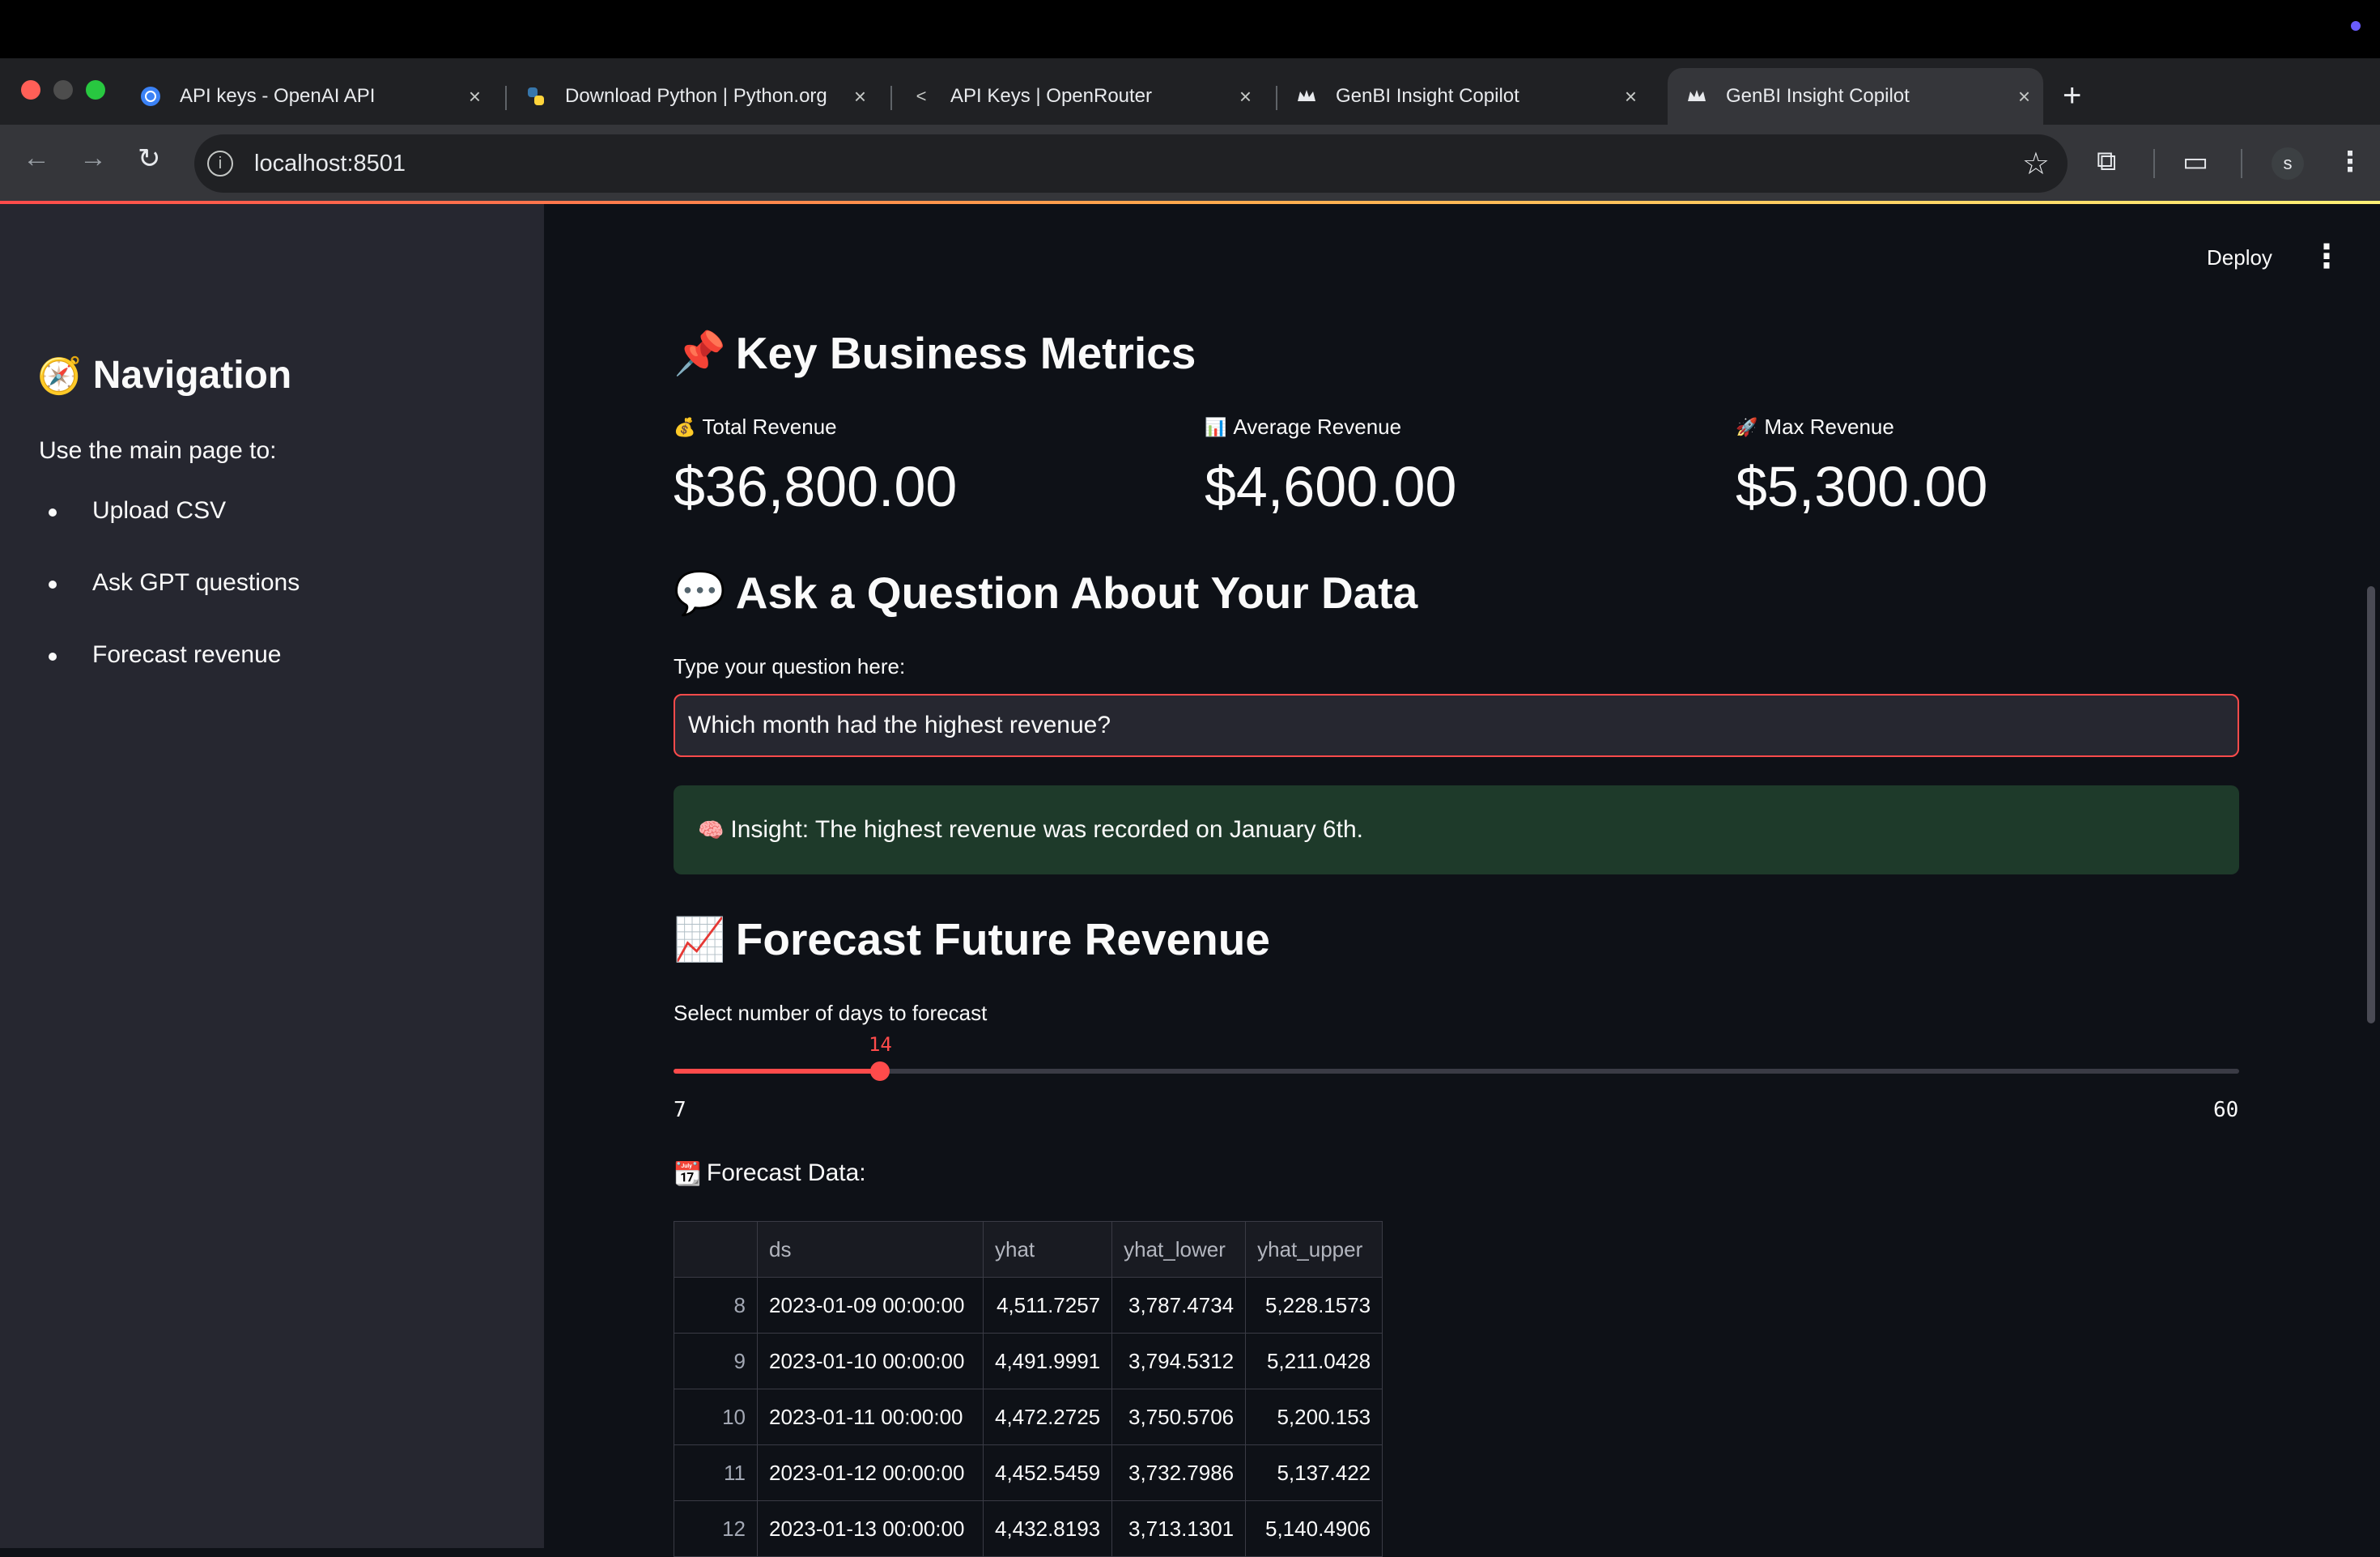 The height and width of the screenshot is (1557, 2380). Describe the element at coordinates (1190, 29) in the screenshot. I see `os-menu-bar` at that location.